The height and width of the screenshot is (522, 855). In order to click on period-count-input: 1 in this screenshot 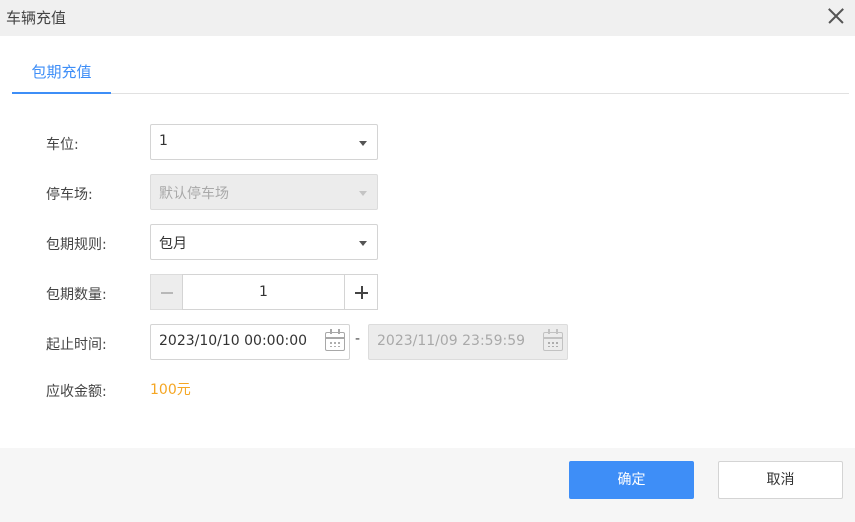, I will do `click(263, 292)`.